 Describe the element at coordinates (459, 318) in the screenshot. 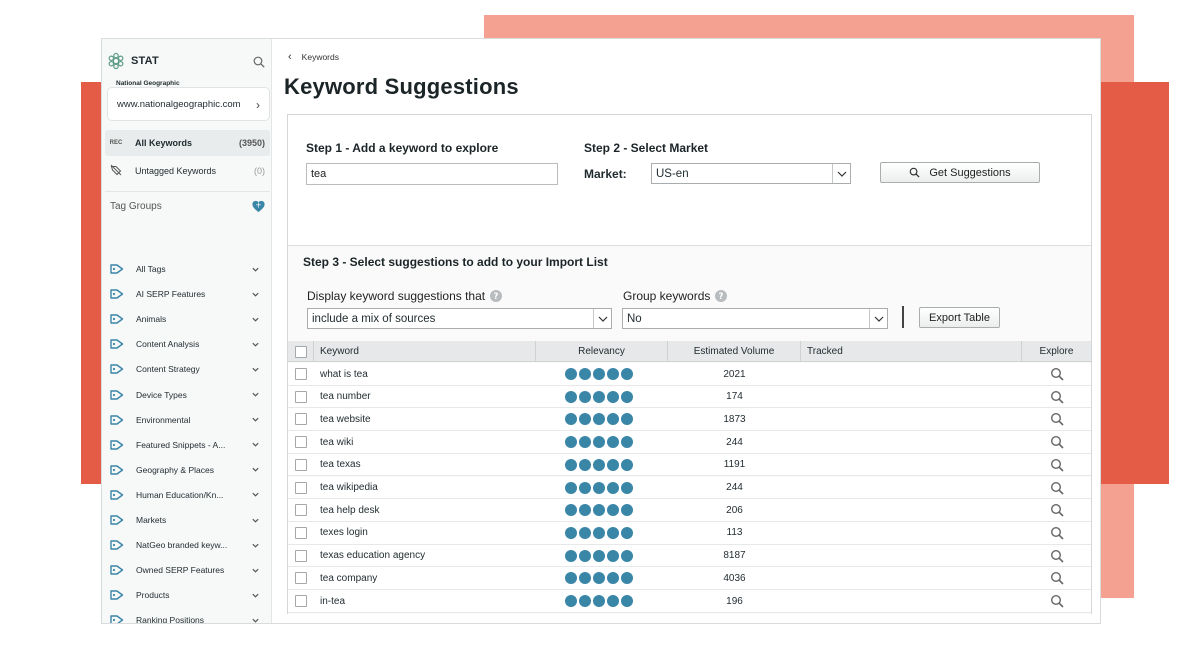

I see `display-suggestions-select: include a mix of sources` at that location.